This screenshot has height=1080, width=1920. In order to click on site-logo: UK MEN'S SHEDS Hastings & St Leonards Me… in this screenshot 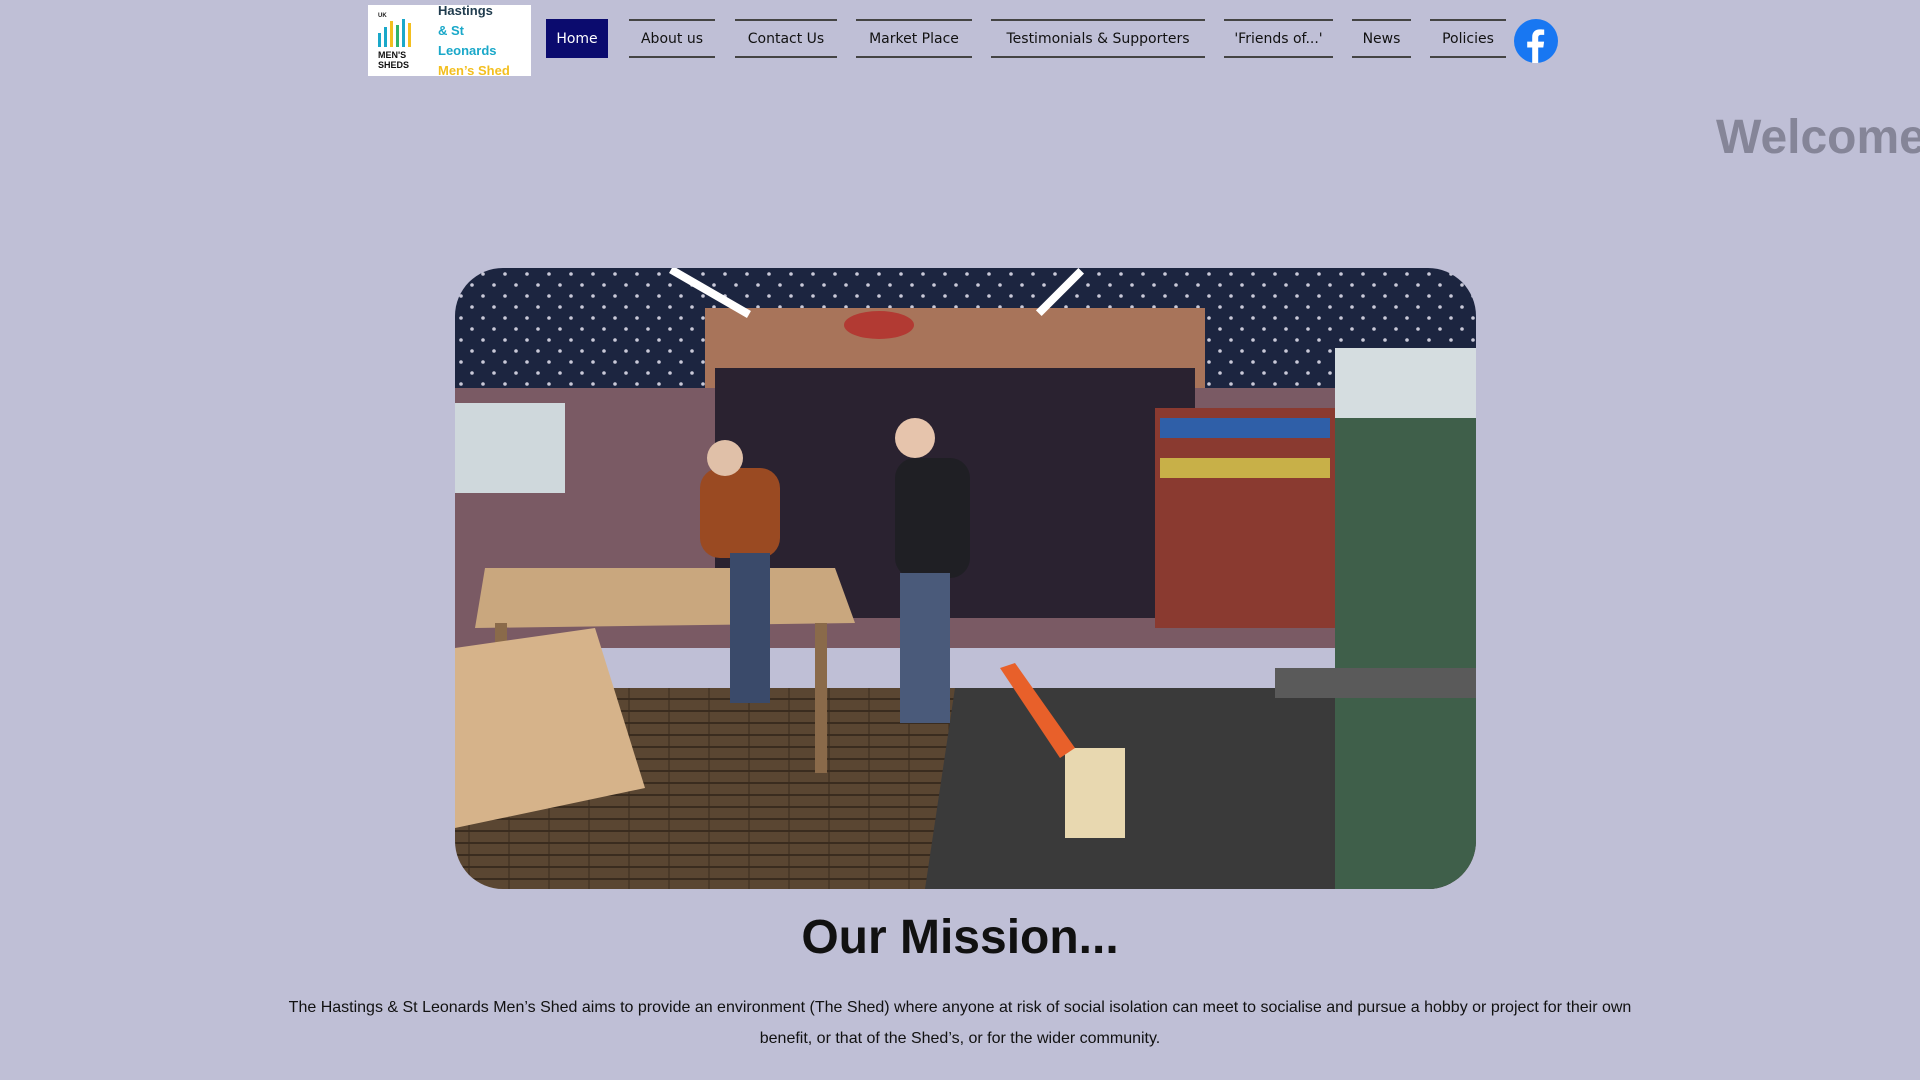, I will do `click(449, 40)`.